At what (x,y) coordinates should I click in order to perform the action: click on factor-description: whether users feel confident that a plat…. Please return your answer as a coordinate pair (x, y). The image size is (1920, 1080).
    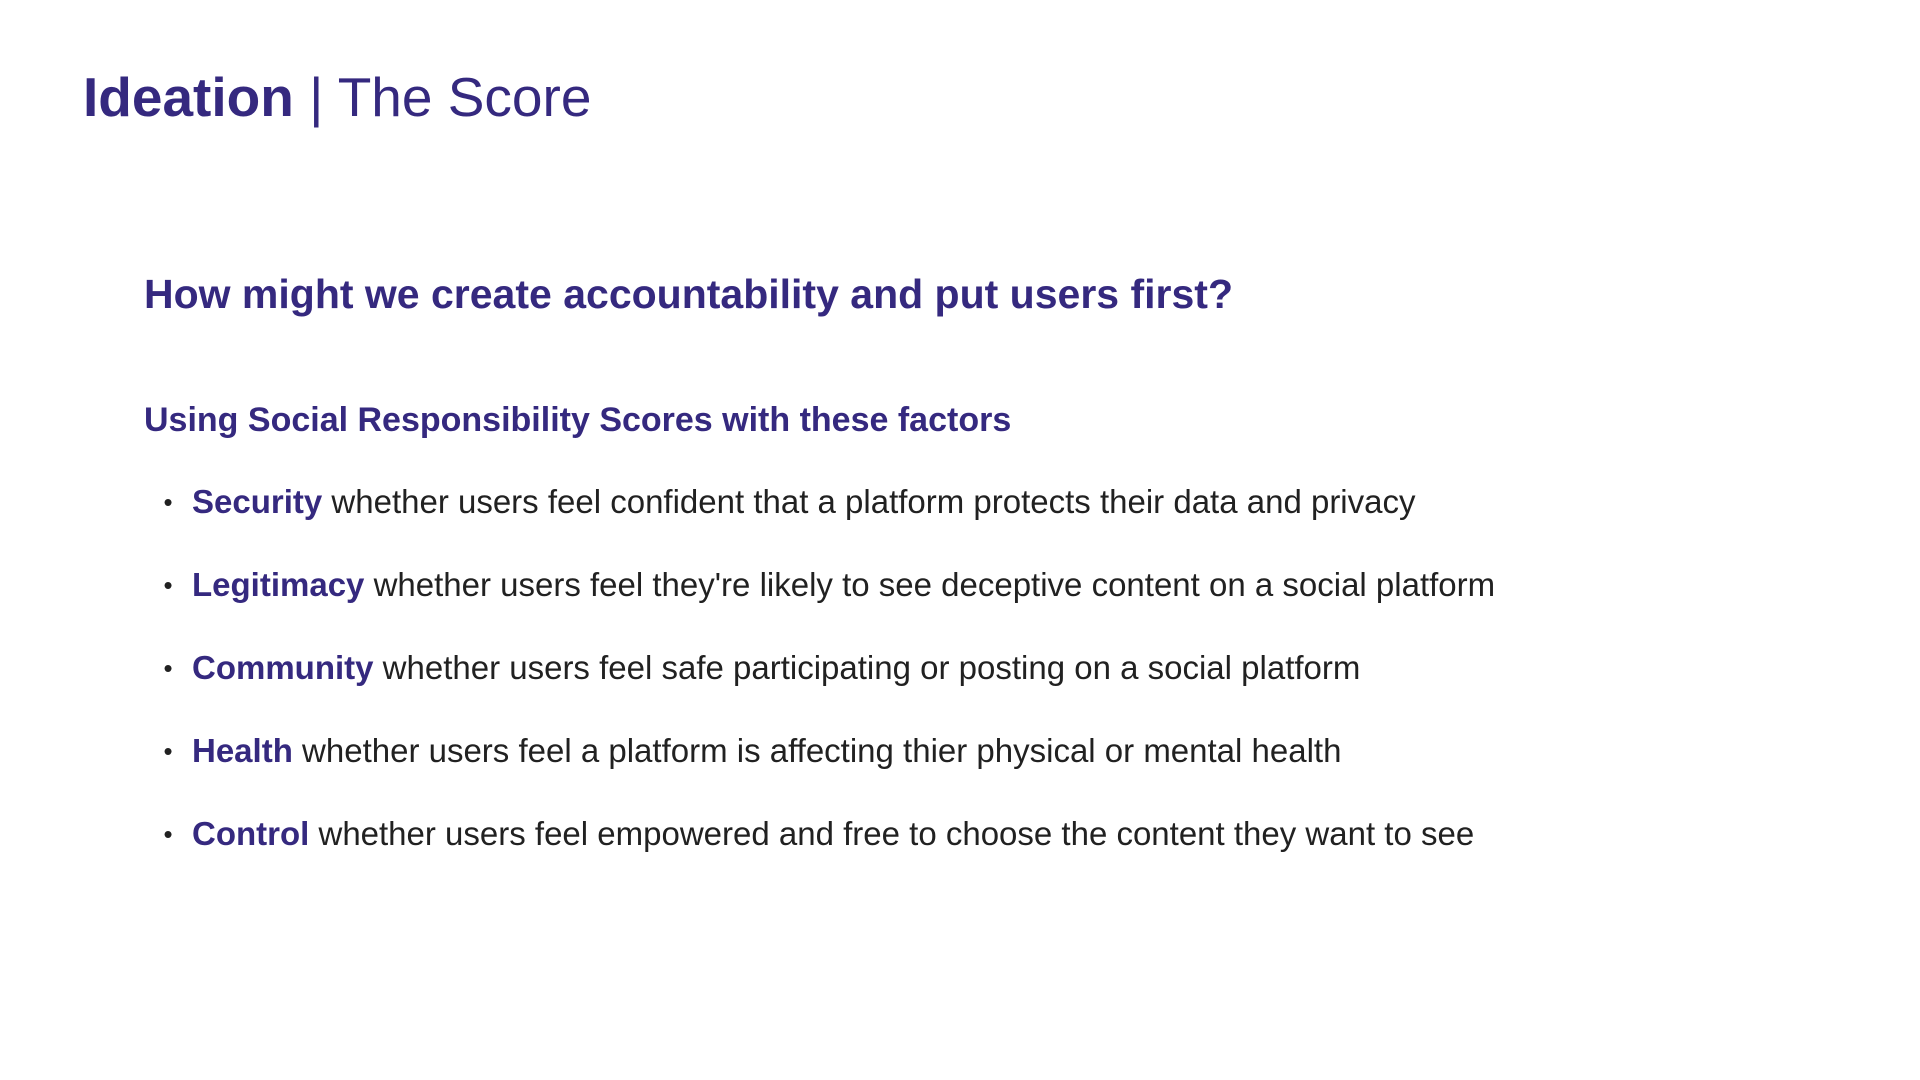
    Looking at the image, I should click on (869, 501).